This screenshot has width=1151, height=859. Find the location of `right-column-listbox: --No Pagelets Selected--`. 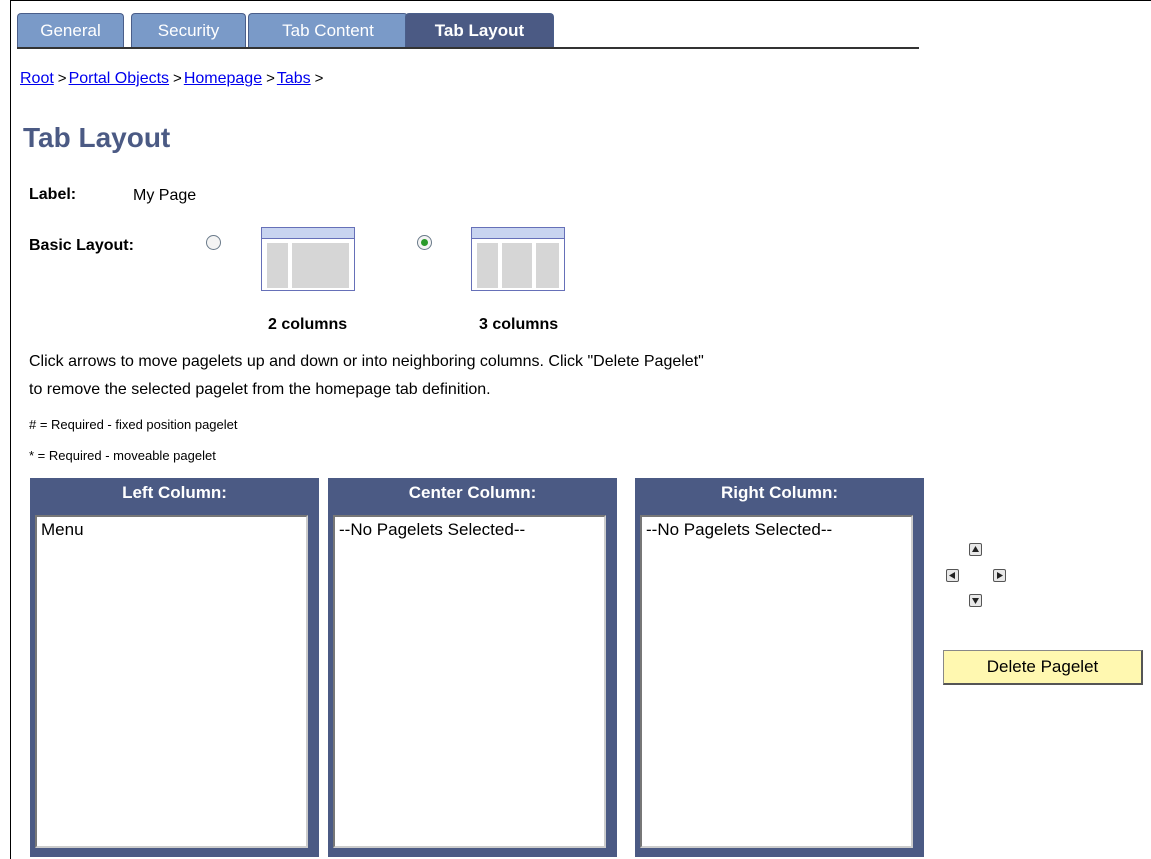

right-column-listbox: --No Pagelets Selected-- is located at coordinates (776, 681).